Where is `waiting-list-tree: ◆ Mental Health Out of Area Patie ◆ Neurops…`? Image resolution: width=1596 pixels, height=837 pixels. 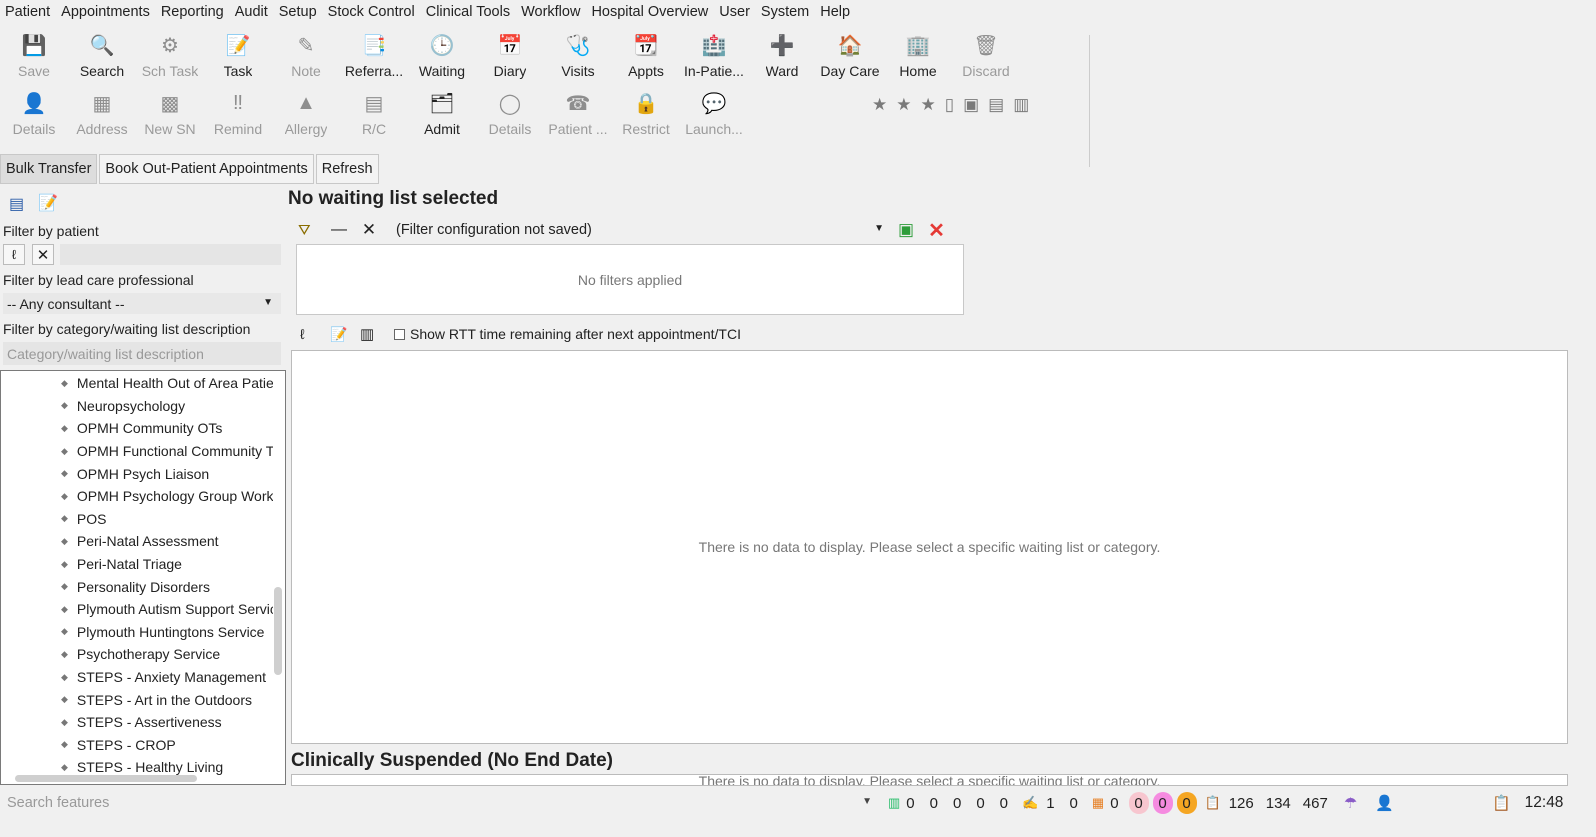 waiting-list-tree: ◆ Mental Health Out of Area Patie ◆ Neurops… is located at coordinates (143, 577).